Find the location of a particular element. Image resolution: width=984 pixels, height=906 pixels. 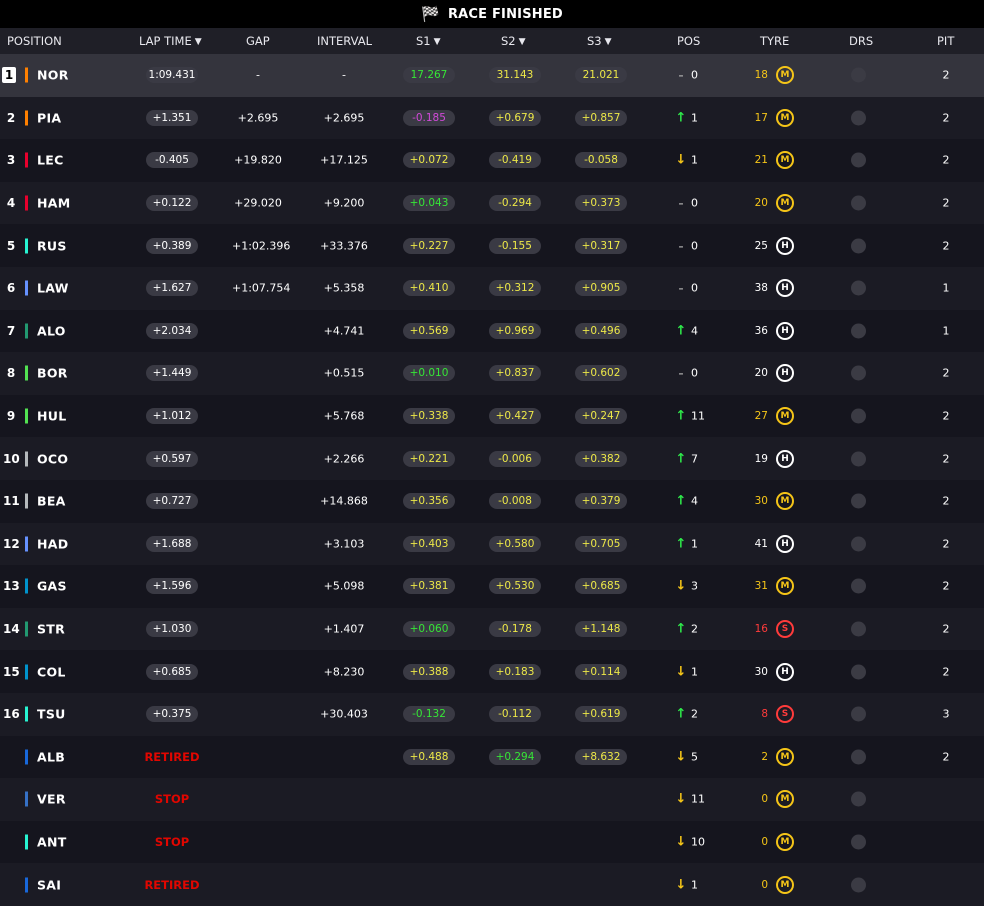

position-change: ↓ 3 is located at coordinates (695, 586).